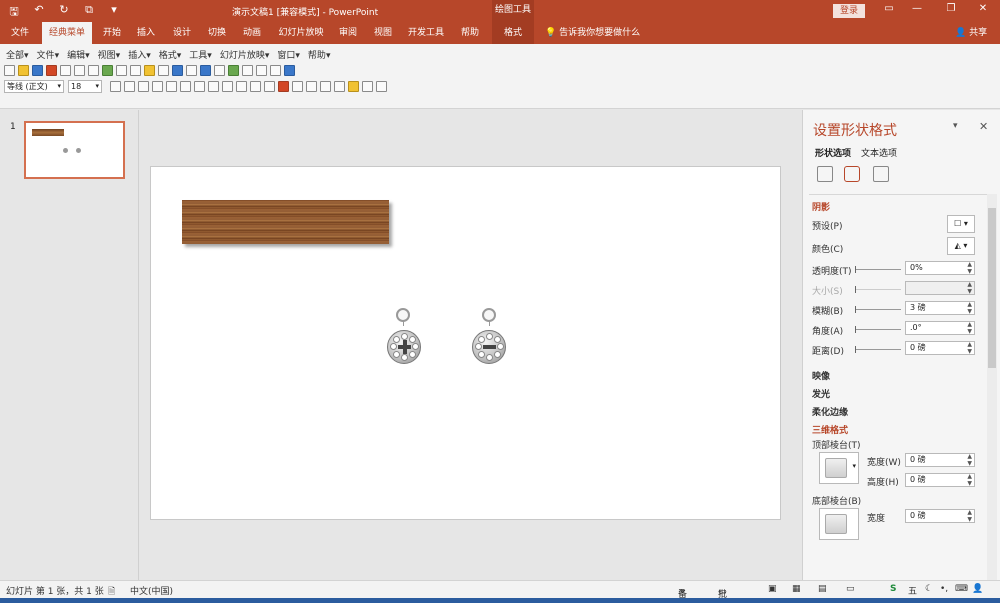 The height and width of the screenshot is (603, 1000). Describe the element at coordinates (283, 86) in the screenshot. I see `font-color-icon` at that location.